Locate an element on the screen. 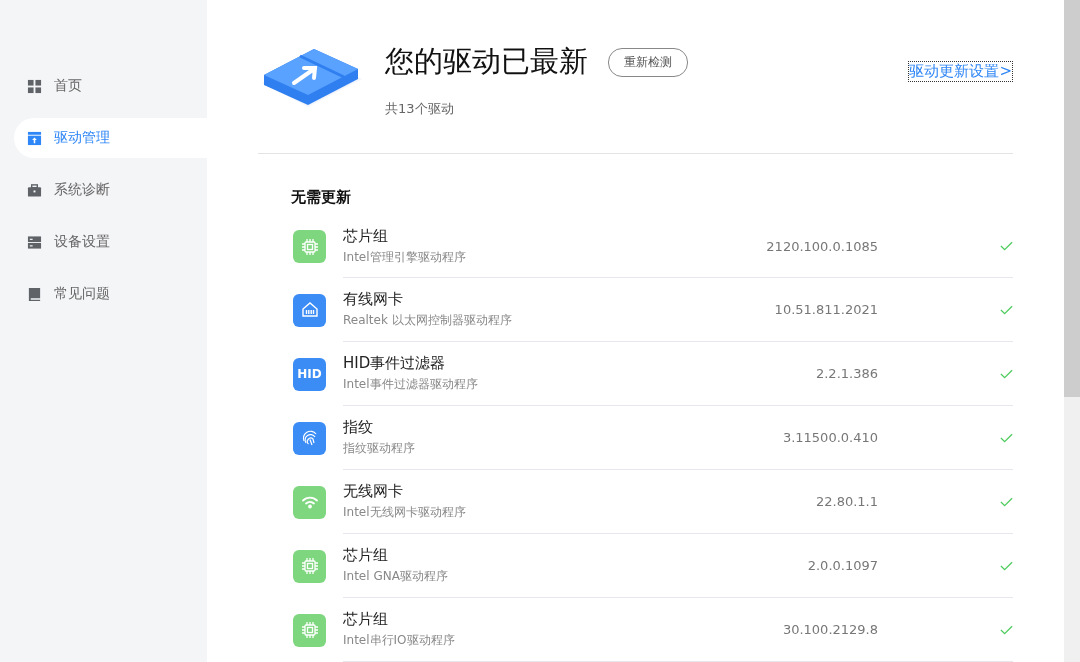  driver-count: 共13个驱动 is located at coordinates (420, 109).